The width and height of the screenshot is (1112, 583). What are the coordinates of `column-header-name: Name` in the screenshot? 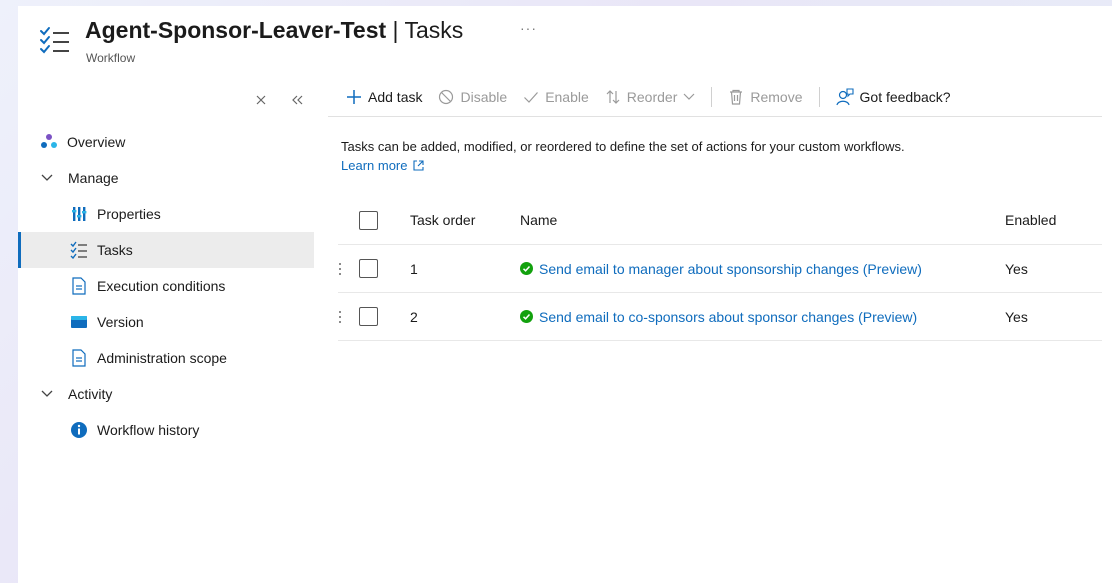 It's located at (538, 220).